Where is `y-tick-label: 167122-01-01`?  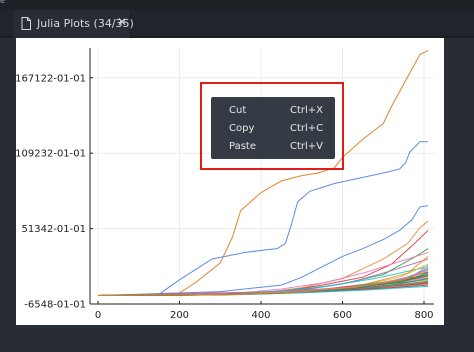 y-tick-label: 167122-01-01 is located at coordinates (51, 78).